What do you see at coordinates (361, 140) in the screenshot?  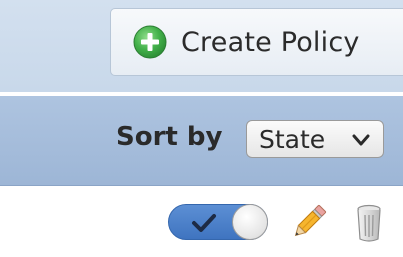 I see `chevron-down-icon` at bounding box center [361, 140].